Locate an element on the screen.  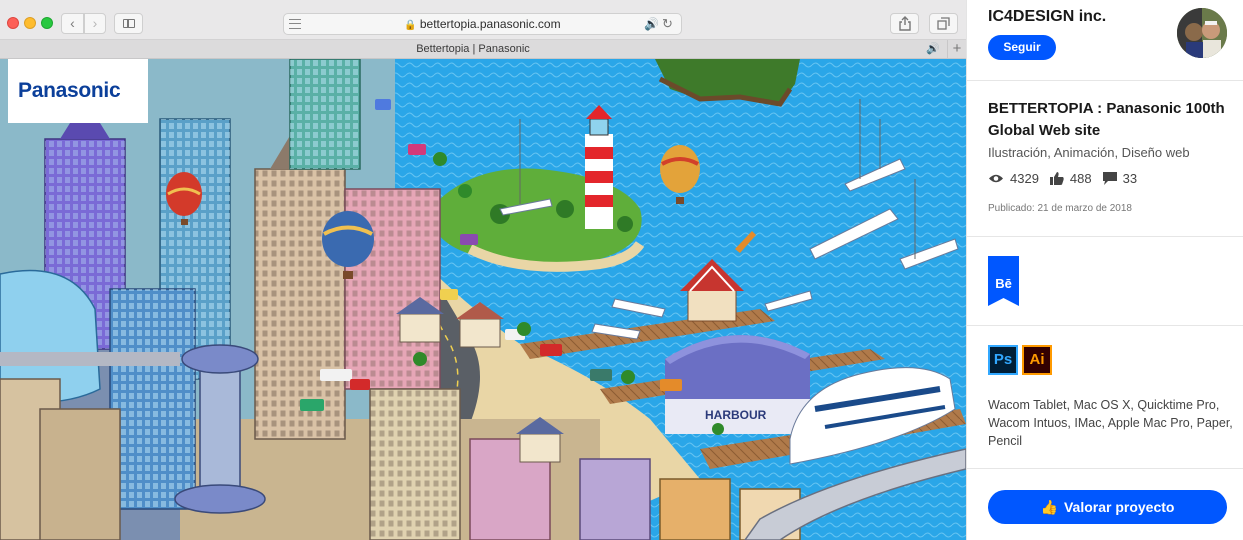
behance-badge-text: Bē is located at coordinates (1003, 283).